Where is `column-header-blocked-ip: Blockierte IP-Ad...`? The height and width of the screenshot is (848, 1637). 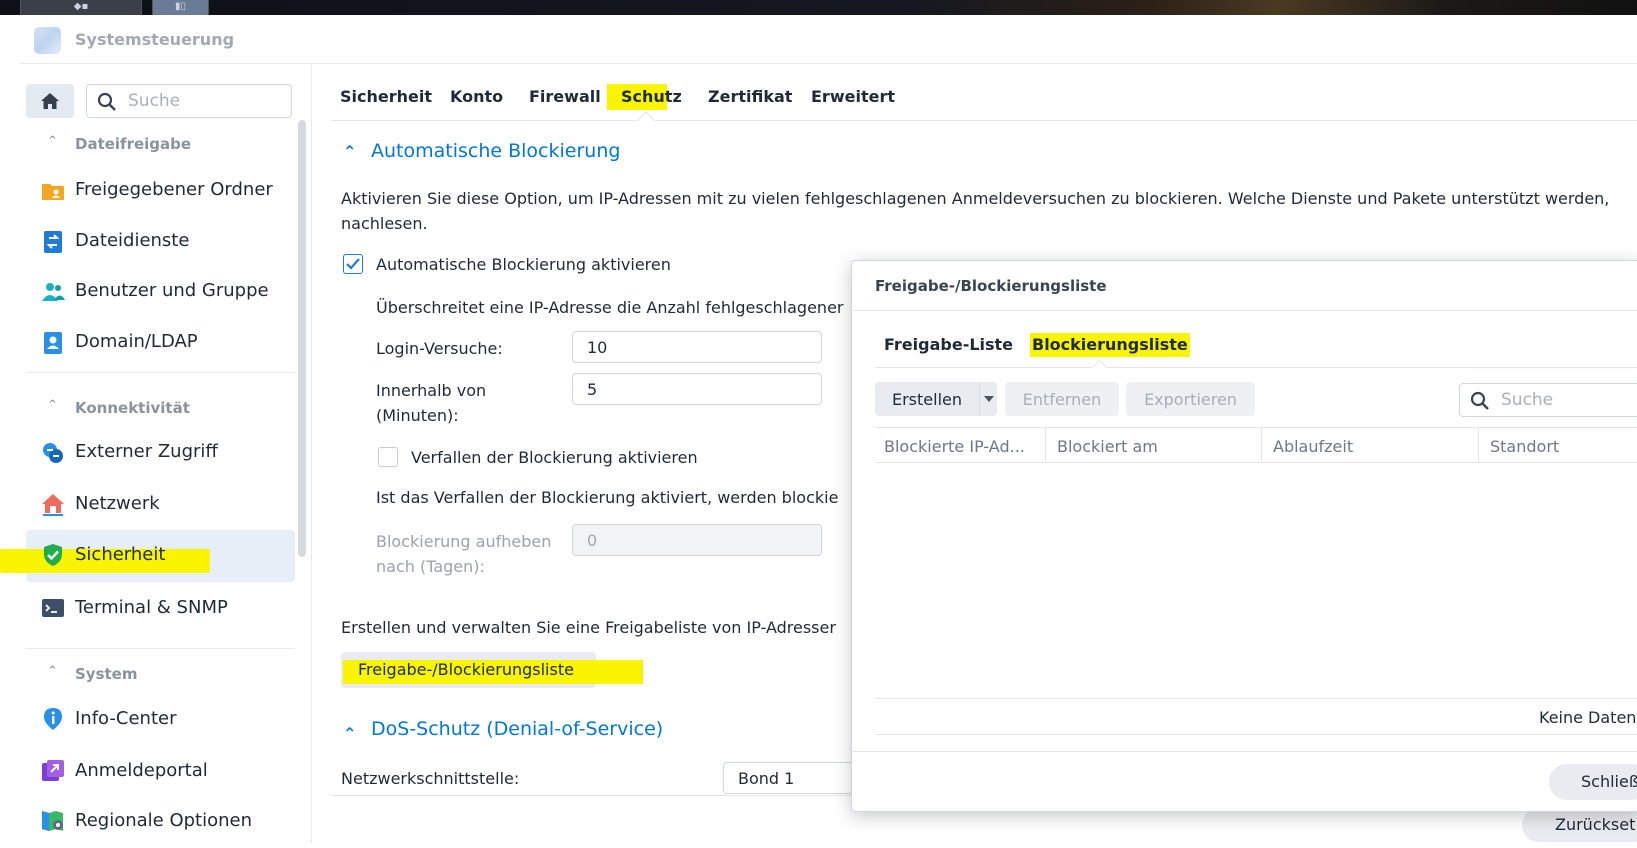
column-header-blocked-ip: Blockierte IP-Ad... is located at coordinates (954, 446).